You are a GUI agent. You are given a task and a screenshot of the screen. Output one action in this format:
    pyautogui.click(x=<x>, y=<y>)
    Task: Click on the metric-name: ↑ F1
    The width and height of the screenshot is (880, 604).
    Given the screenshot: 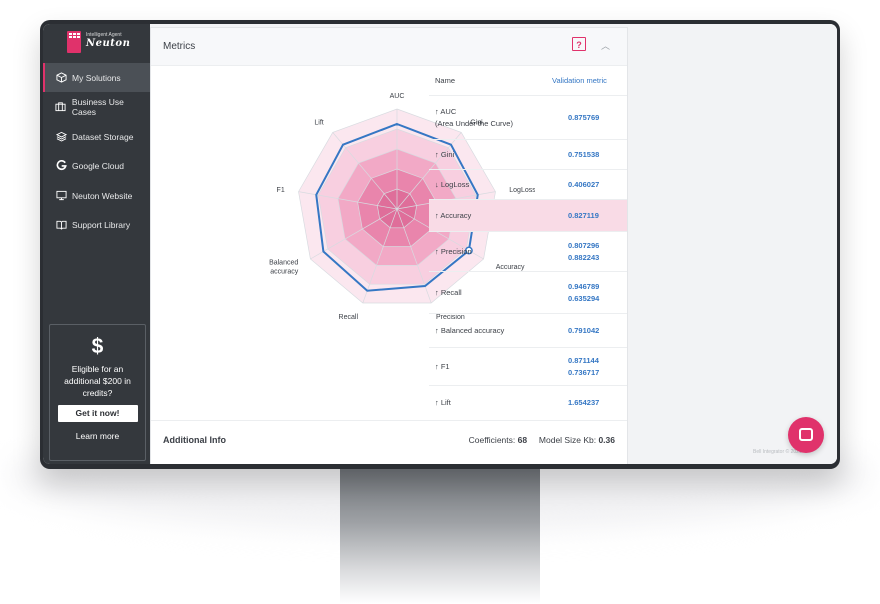 What is the action you would take?
    pyautogui.click(x=442, y=366)
    